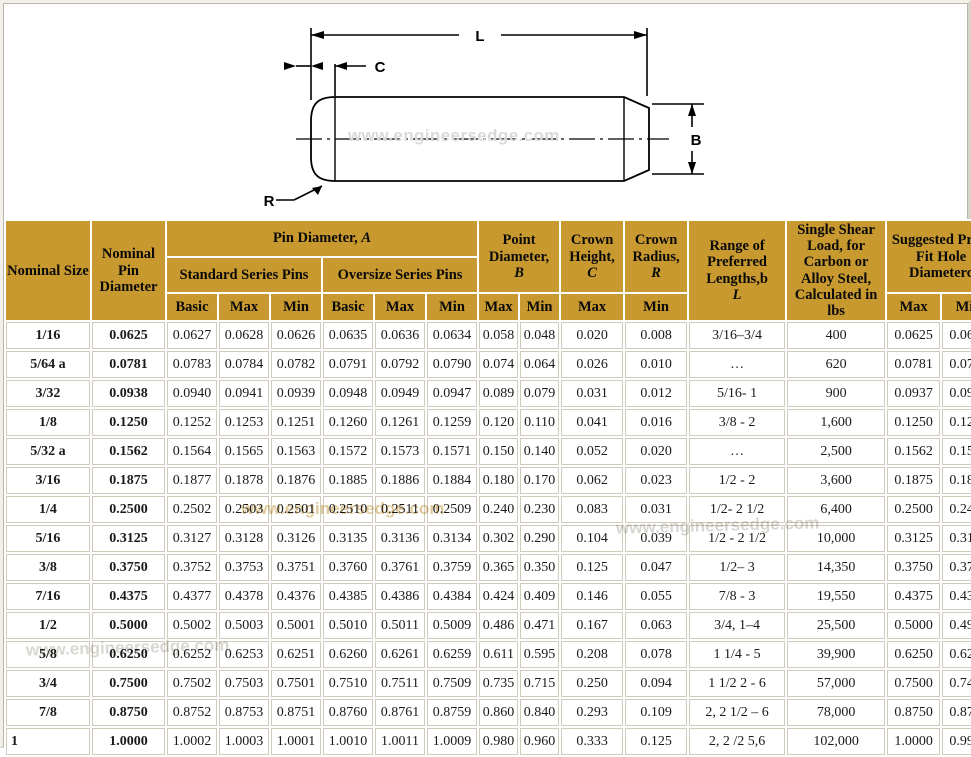 This screenshot has height=757, width=971. What do you see at coordinates (737, 262) in the screenshot?
I see `range-text: Range of Preferred Lengths,b` at bounding box center [737, 262].